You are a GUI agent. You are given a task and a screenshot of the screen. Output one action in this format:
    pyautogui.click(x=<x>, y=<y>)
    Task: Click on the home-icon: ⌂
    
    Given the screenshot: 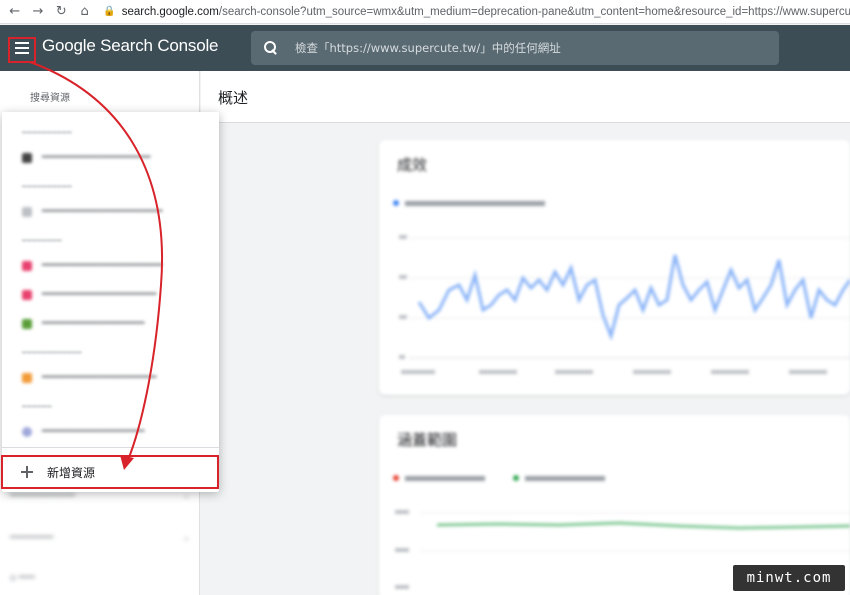 What is the action you would take?
    pyautogui.click(x=84, y=12)
    